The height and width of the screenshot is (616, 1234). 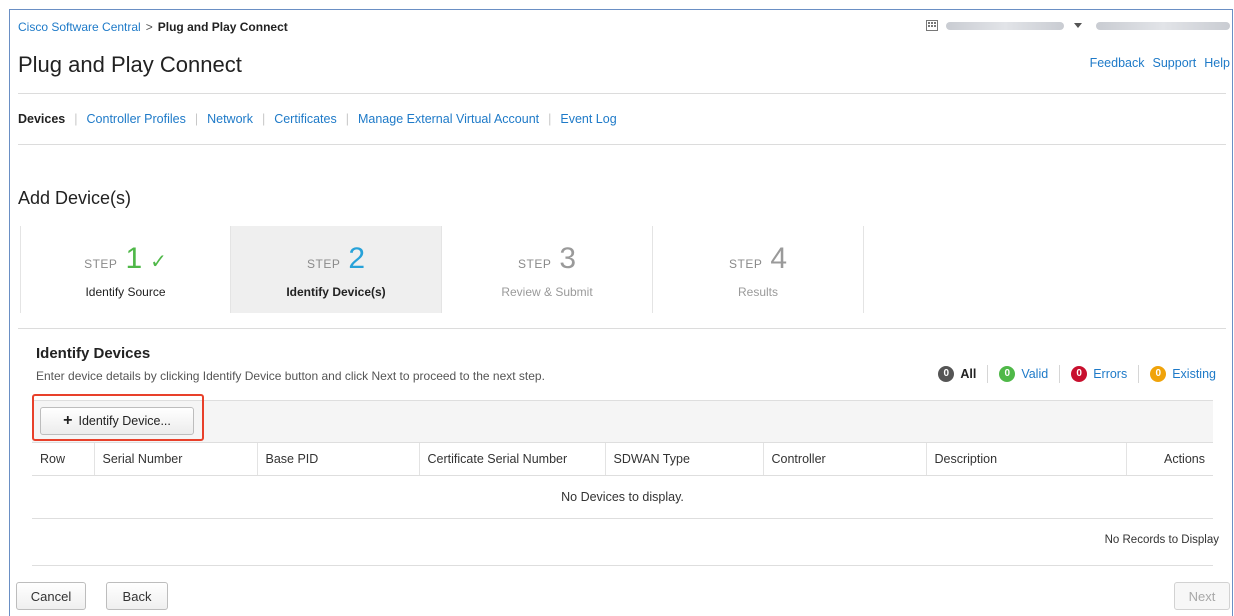 I want to click on tab-controller-profiles: Controller Profiles, so click(x=136, y=119).